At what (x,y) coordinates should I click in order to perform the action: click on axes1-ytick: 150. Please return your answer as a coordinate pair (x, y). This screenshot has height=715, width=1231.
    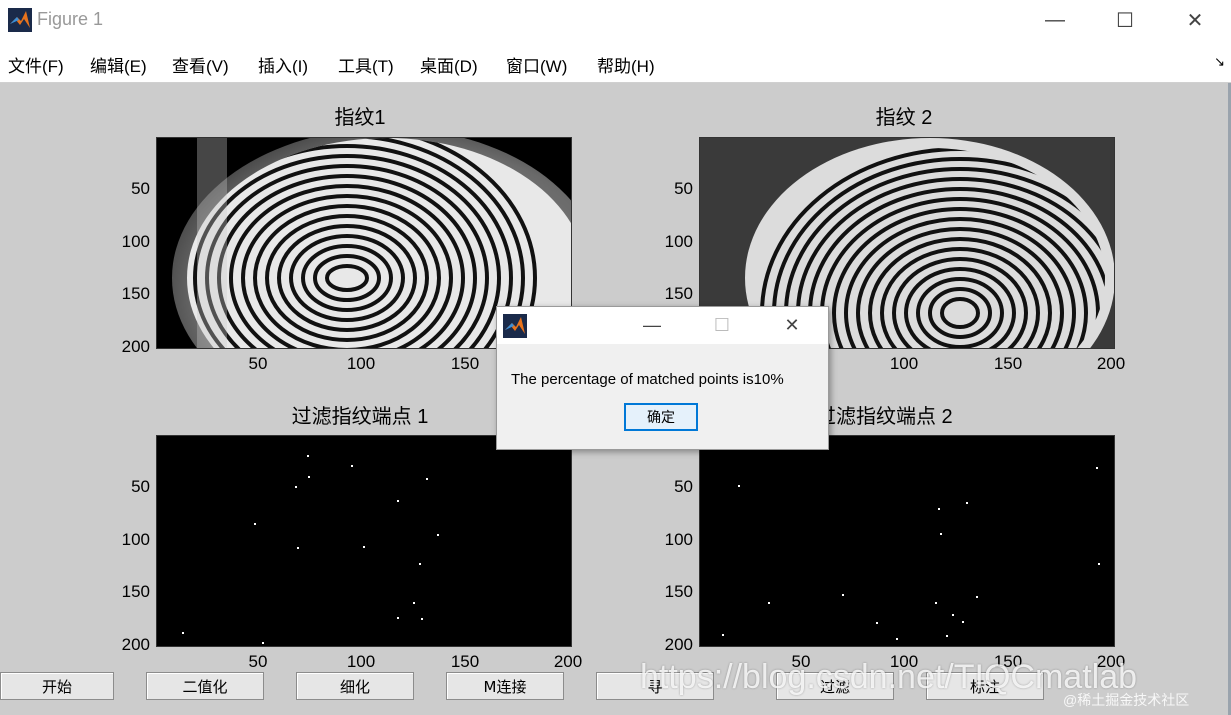
    Looking at the image, I should click on (135, 293).